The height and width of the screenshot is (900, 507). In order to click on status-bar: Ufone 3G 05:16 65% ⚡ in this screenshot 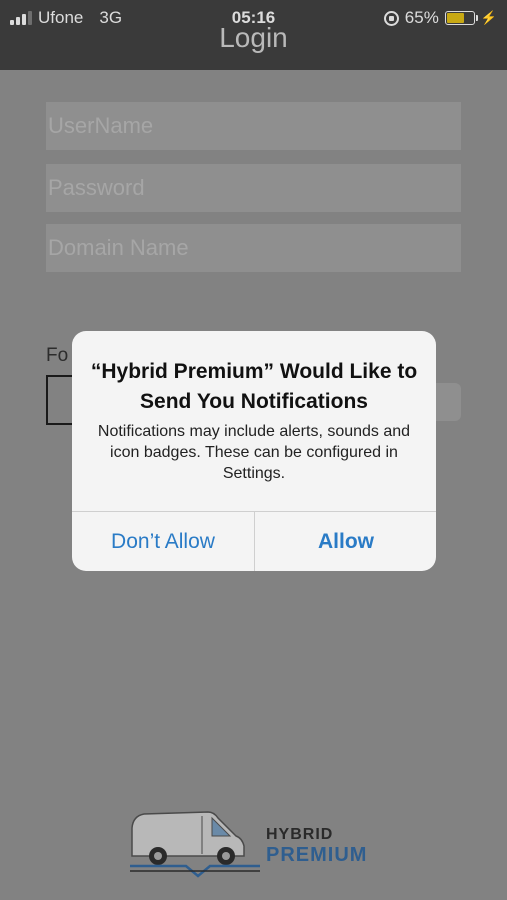, I will do `click(253, 18)`.